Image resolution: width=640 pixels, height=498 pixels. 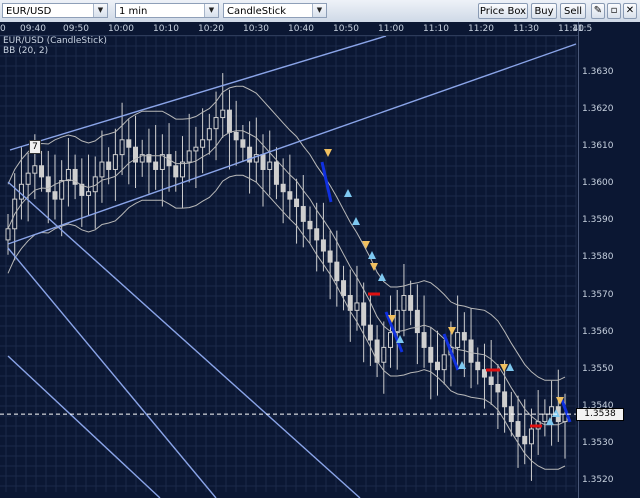 What do you see at coordinates (29, 11) in the screenshot?
I see `symbol-value: EUR/USD` at bounding box center [29, 11].